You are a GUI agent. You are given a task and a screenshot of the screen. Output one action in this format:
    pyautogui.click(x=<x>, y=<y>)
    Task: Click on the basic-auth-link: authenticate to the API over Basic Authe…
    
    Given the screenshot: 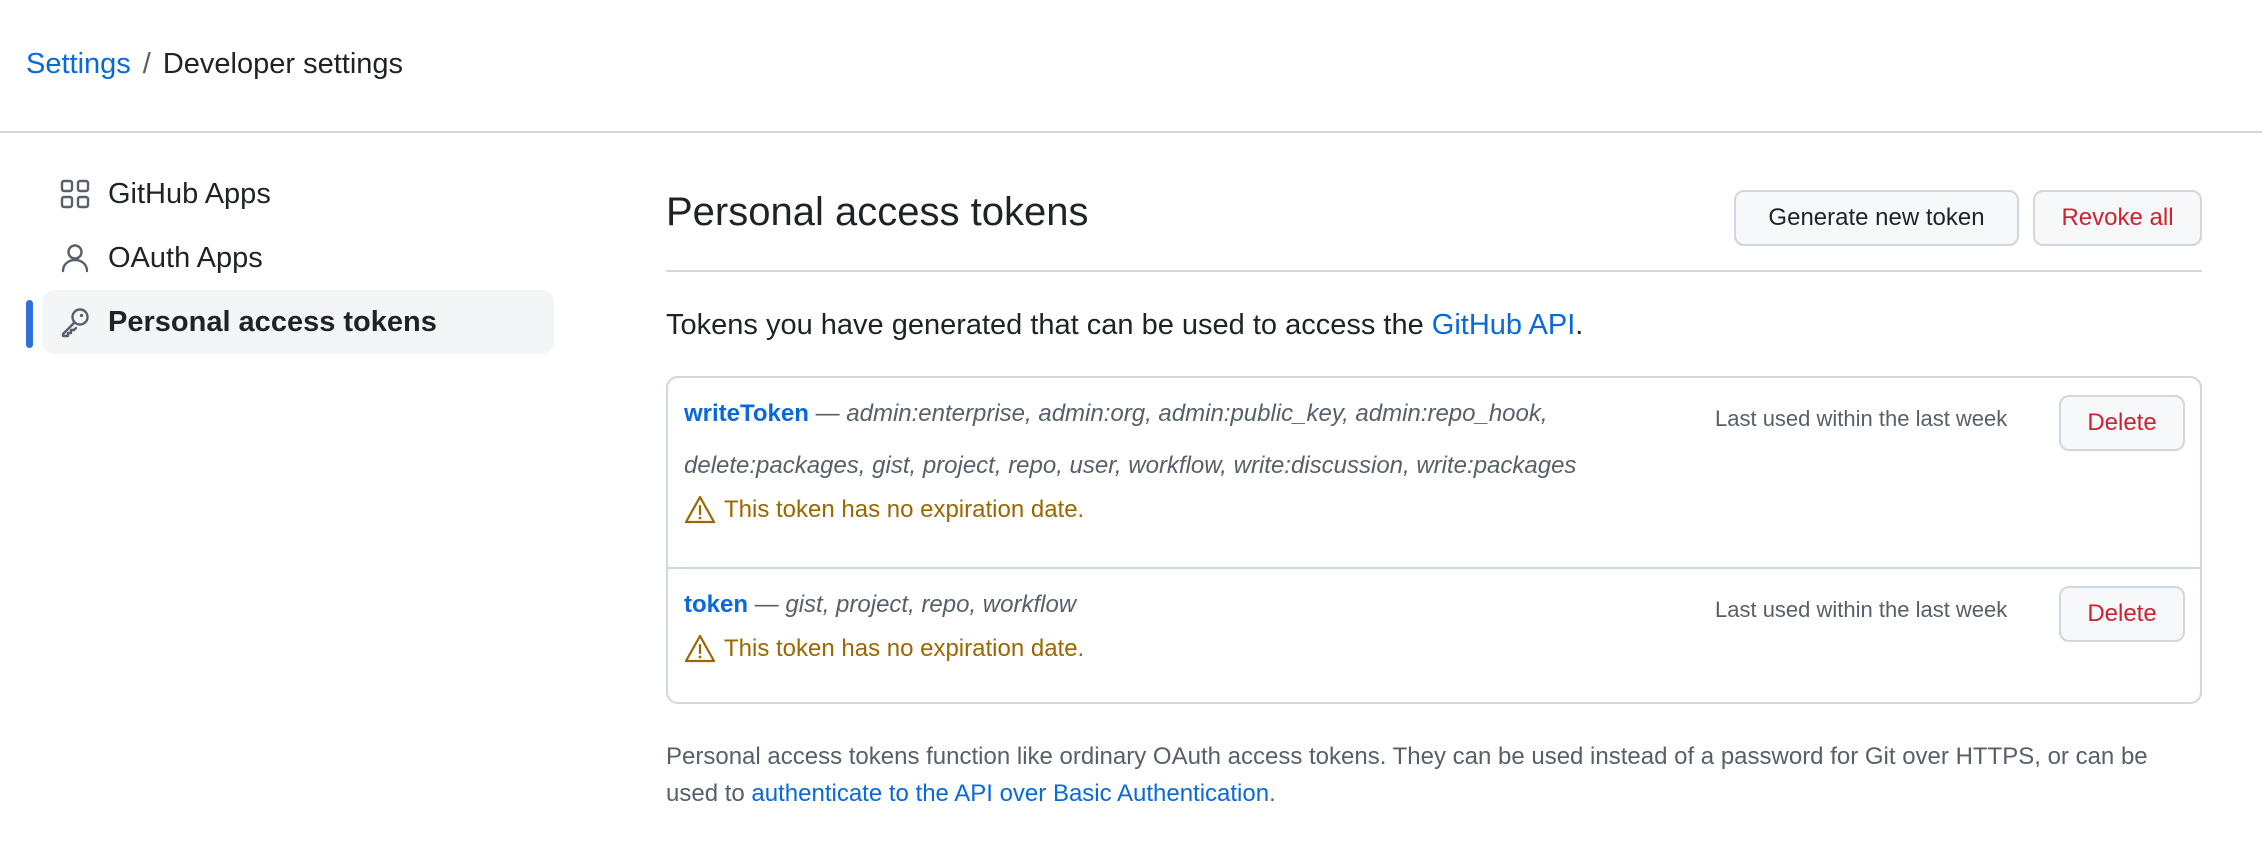 What is the action you would take?
    pyautogui.click(x=1010, y=793)
    